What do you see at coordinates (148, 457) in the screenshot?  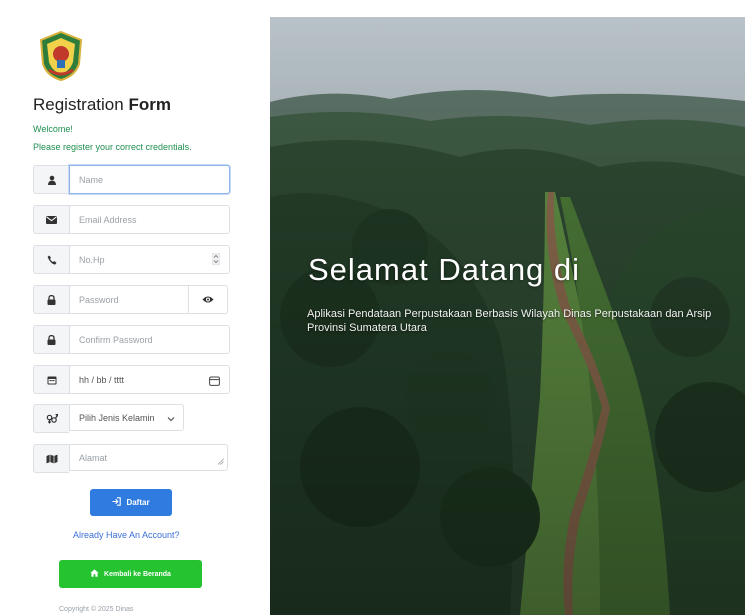 I see `address-textarea: Alamat` at bounding box center [148, 457].